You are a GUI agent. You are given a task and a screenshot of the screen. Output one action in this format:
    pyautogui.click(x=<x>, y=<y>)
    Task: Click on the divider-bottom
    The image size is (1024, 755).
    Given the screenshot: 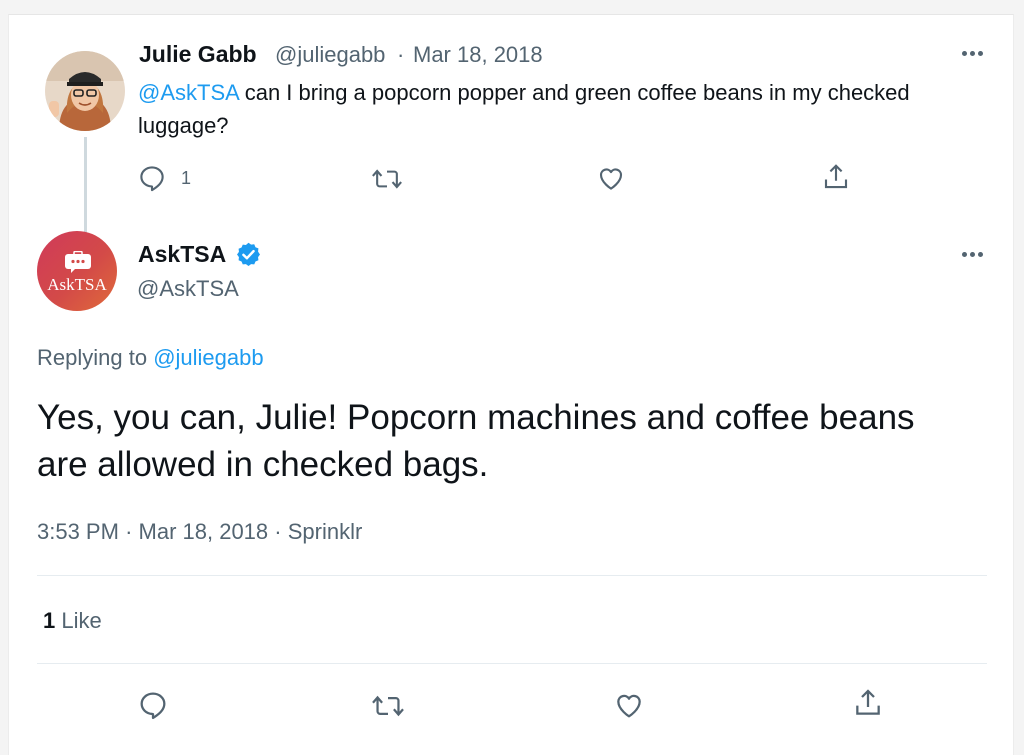 What is the action you would take?
    pyautogui.click(x=512, y=663)
    